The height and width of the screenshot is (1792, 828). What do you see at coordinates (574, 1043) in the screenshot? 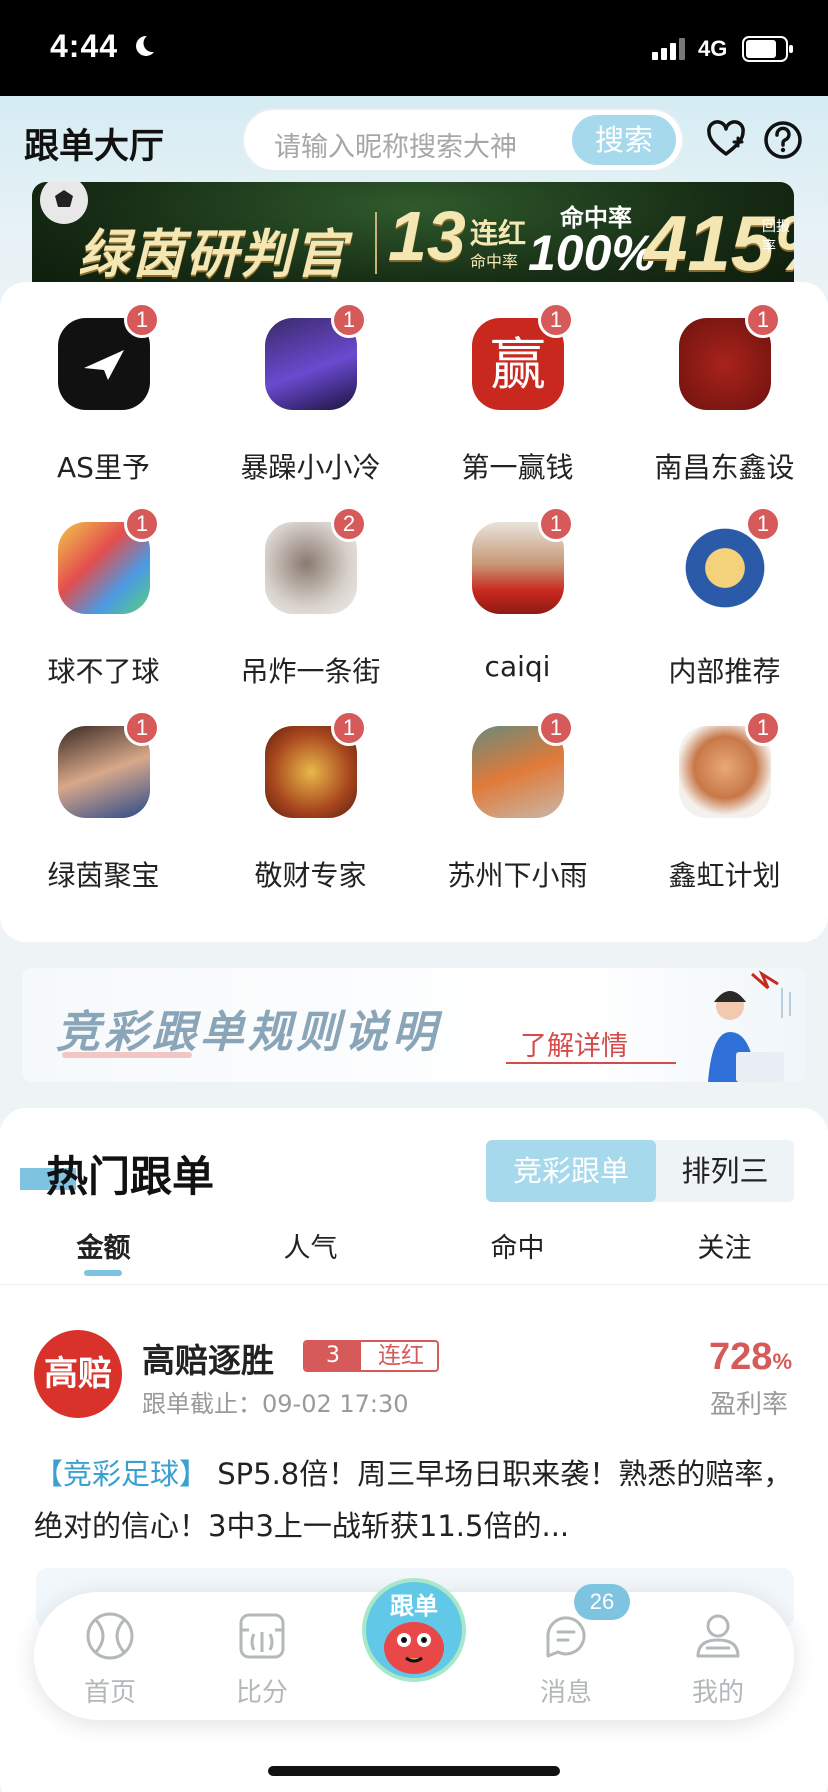
I see `rules-detail-link: 了解详情` at bounding box center [574, 1043].